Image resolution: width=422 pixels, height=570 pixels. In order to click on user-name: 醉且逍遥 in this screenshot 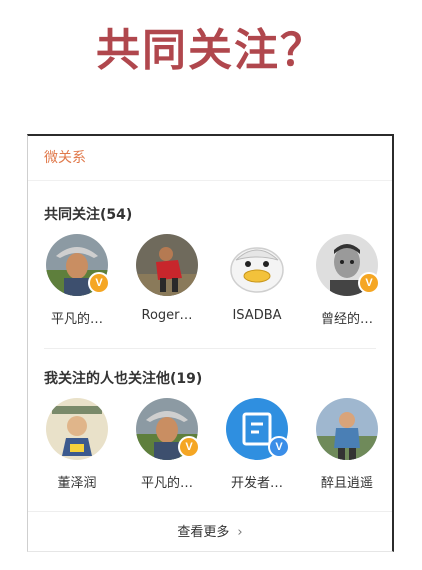, I will do `click(347, 481)`.